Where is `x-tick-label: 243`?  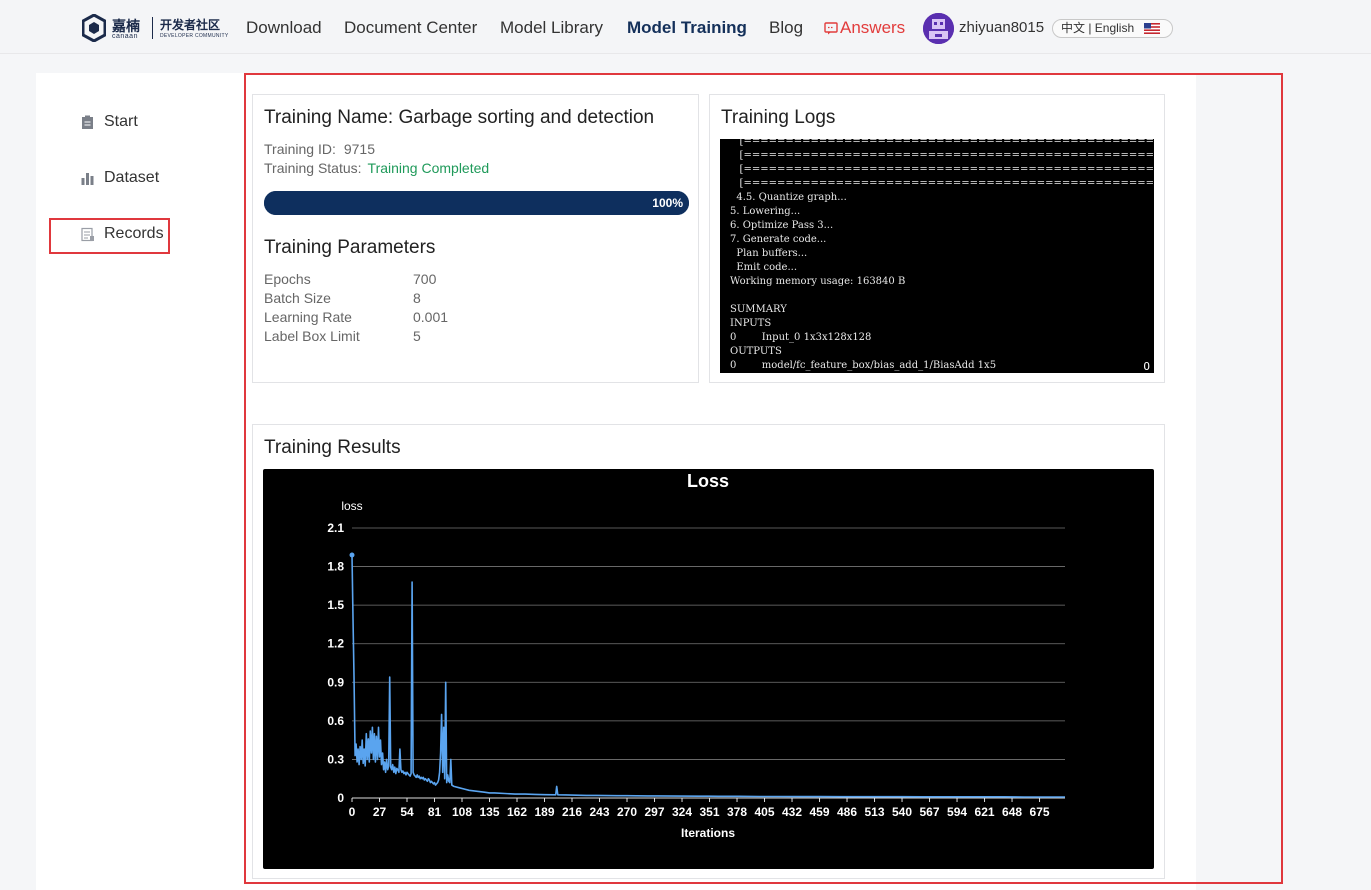
x-tick-label: 243 is located at coordinates (599, 812).